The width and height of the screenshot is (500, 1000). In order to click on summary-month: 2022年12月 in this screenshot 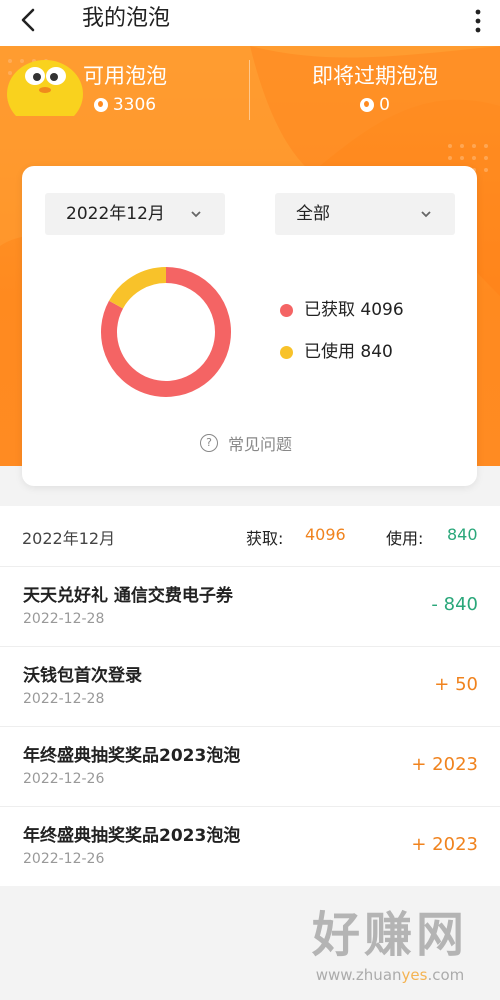, I will do `click(69, 538)`.